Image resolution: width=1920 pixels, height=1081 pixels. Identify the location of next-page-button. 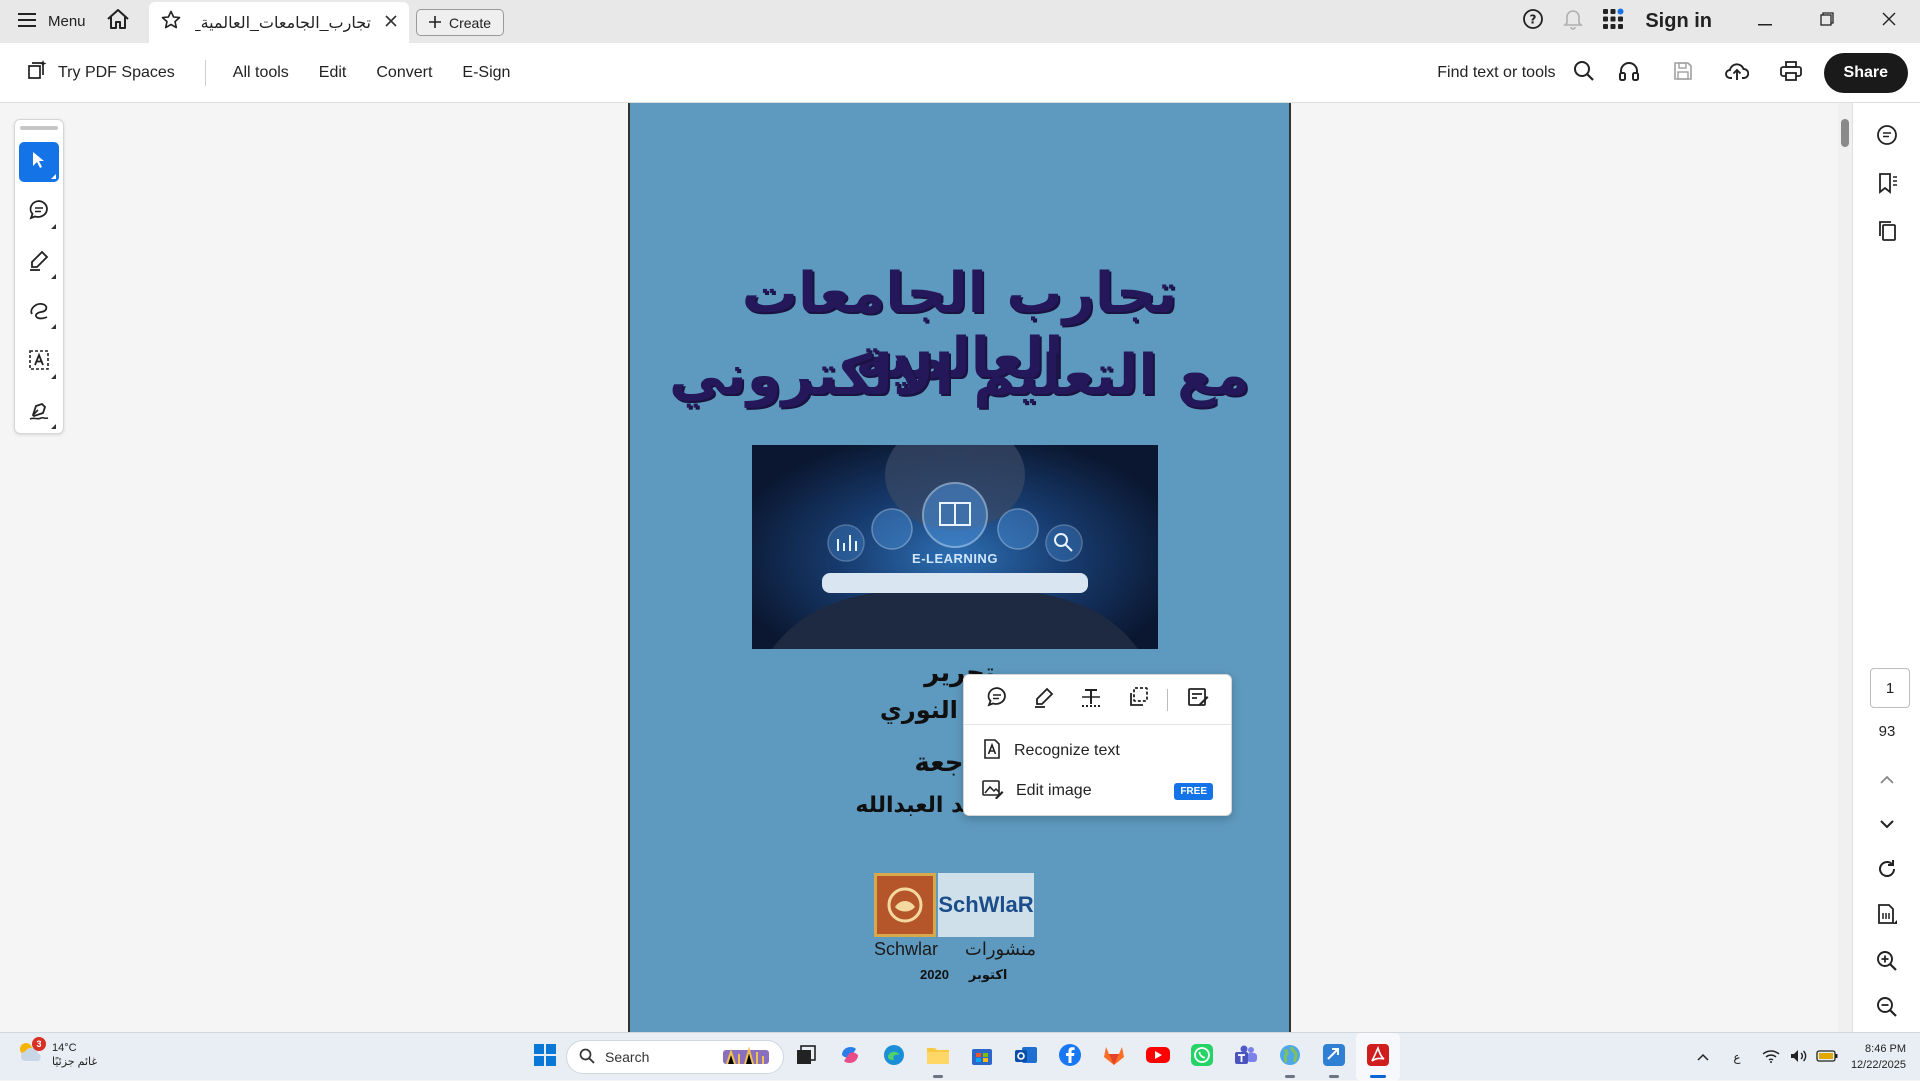
(1886, 825).